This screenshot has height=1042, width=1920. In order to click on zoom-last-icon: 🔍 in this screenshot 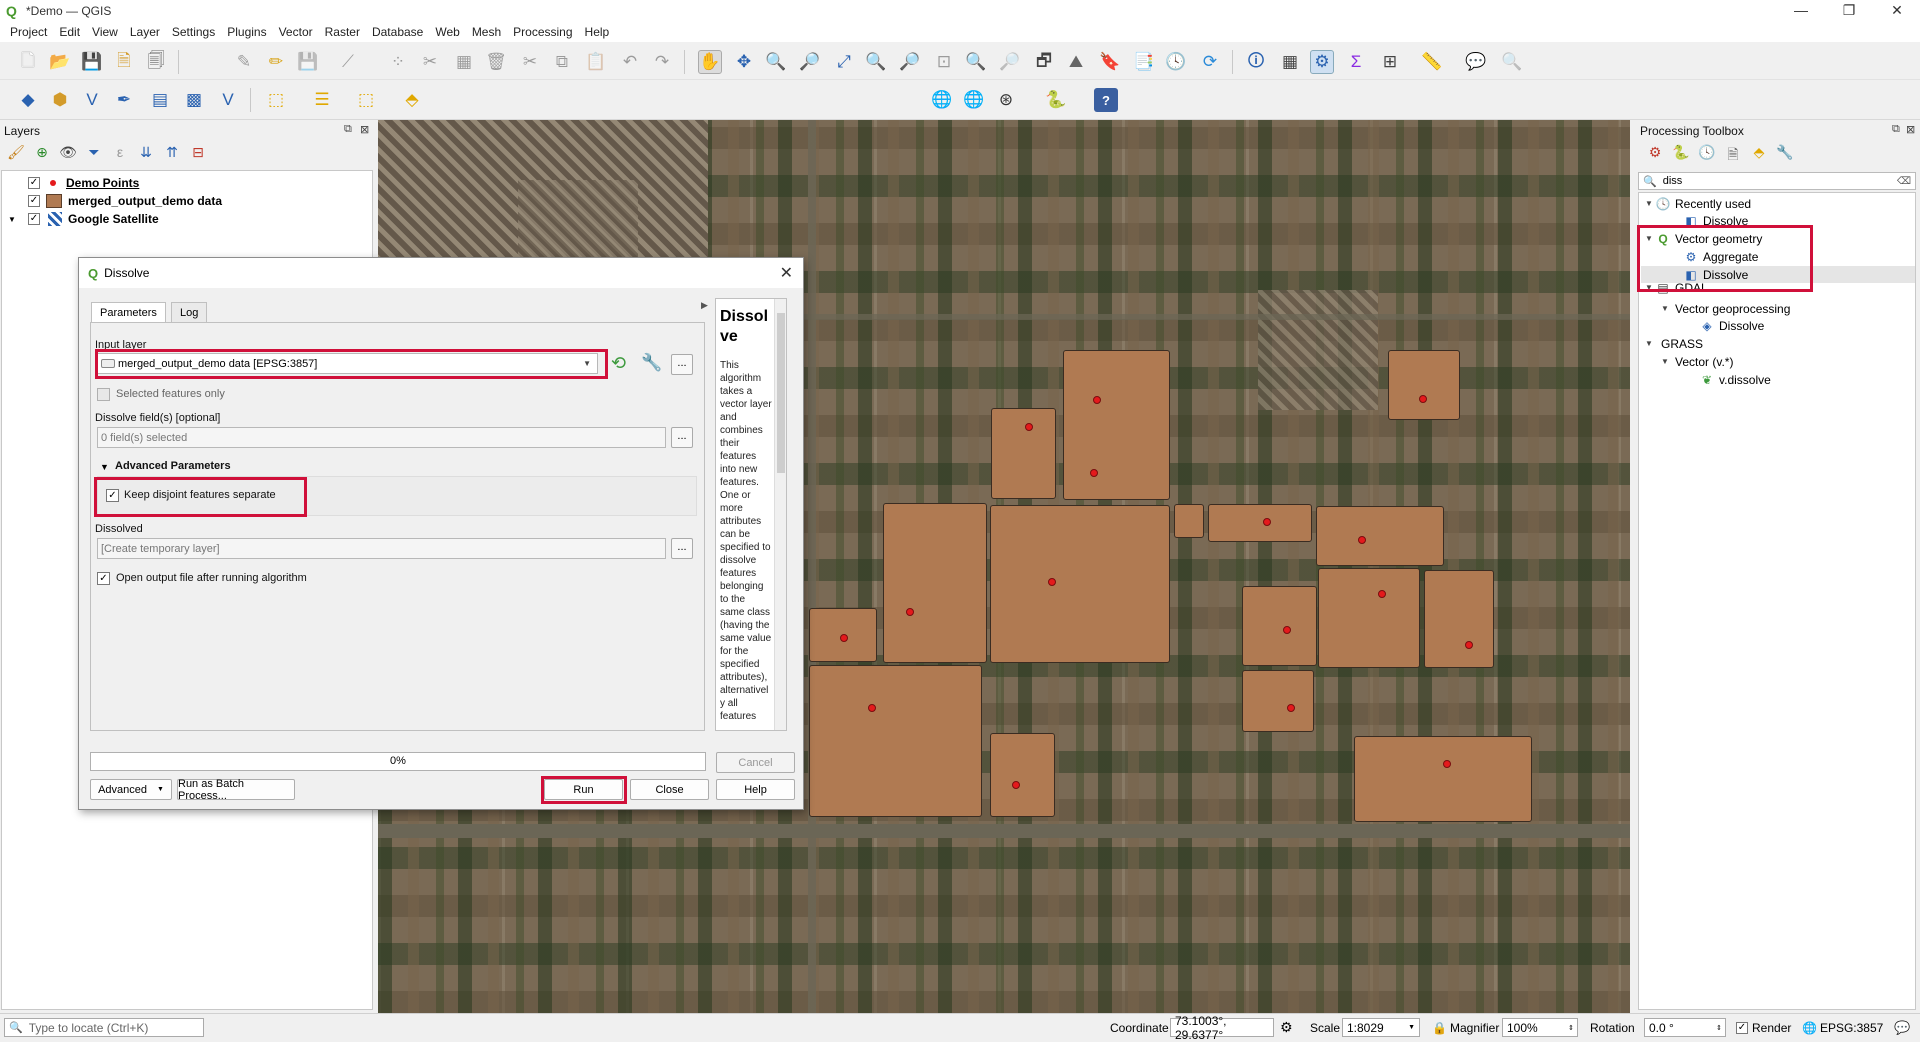, I will do `click(976, 62)`.